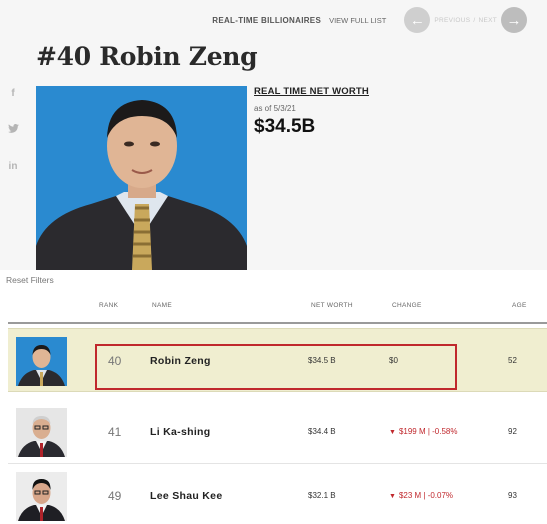  I want to click on rank-column-header: RANK, so click(108, 305).